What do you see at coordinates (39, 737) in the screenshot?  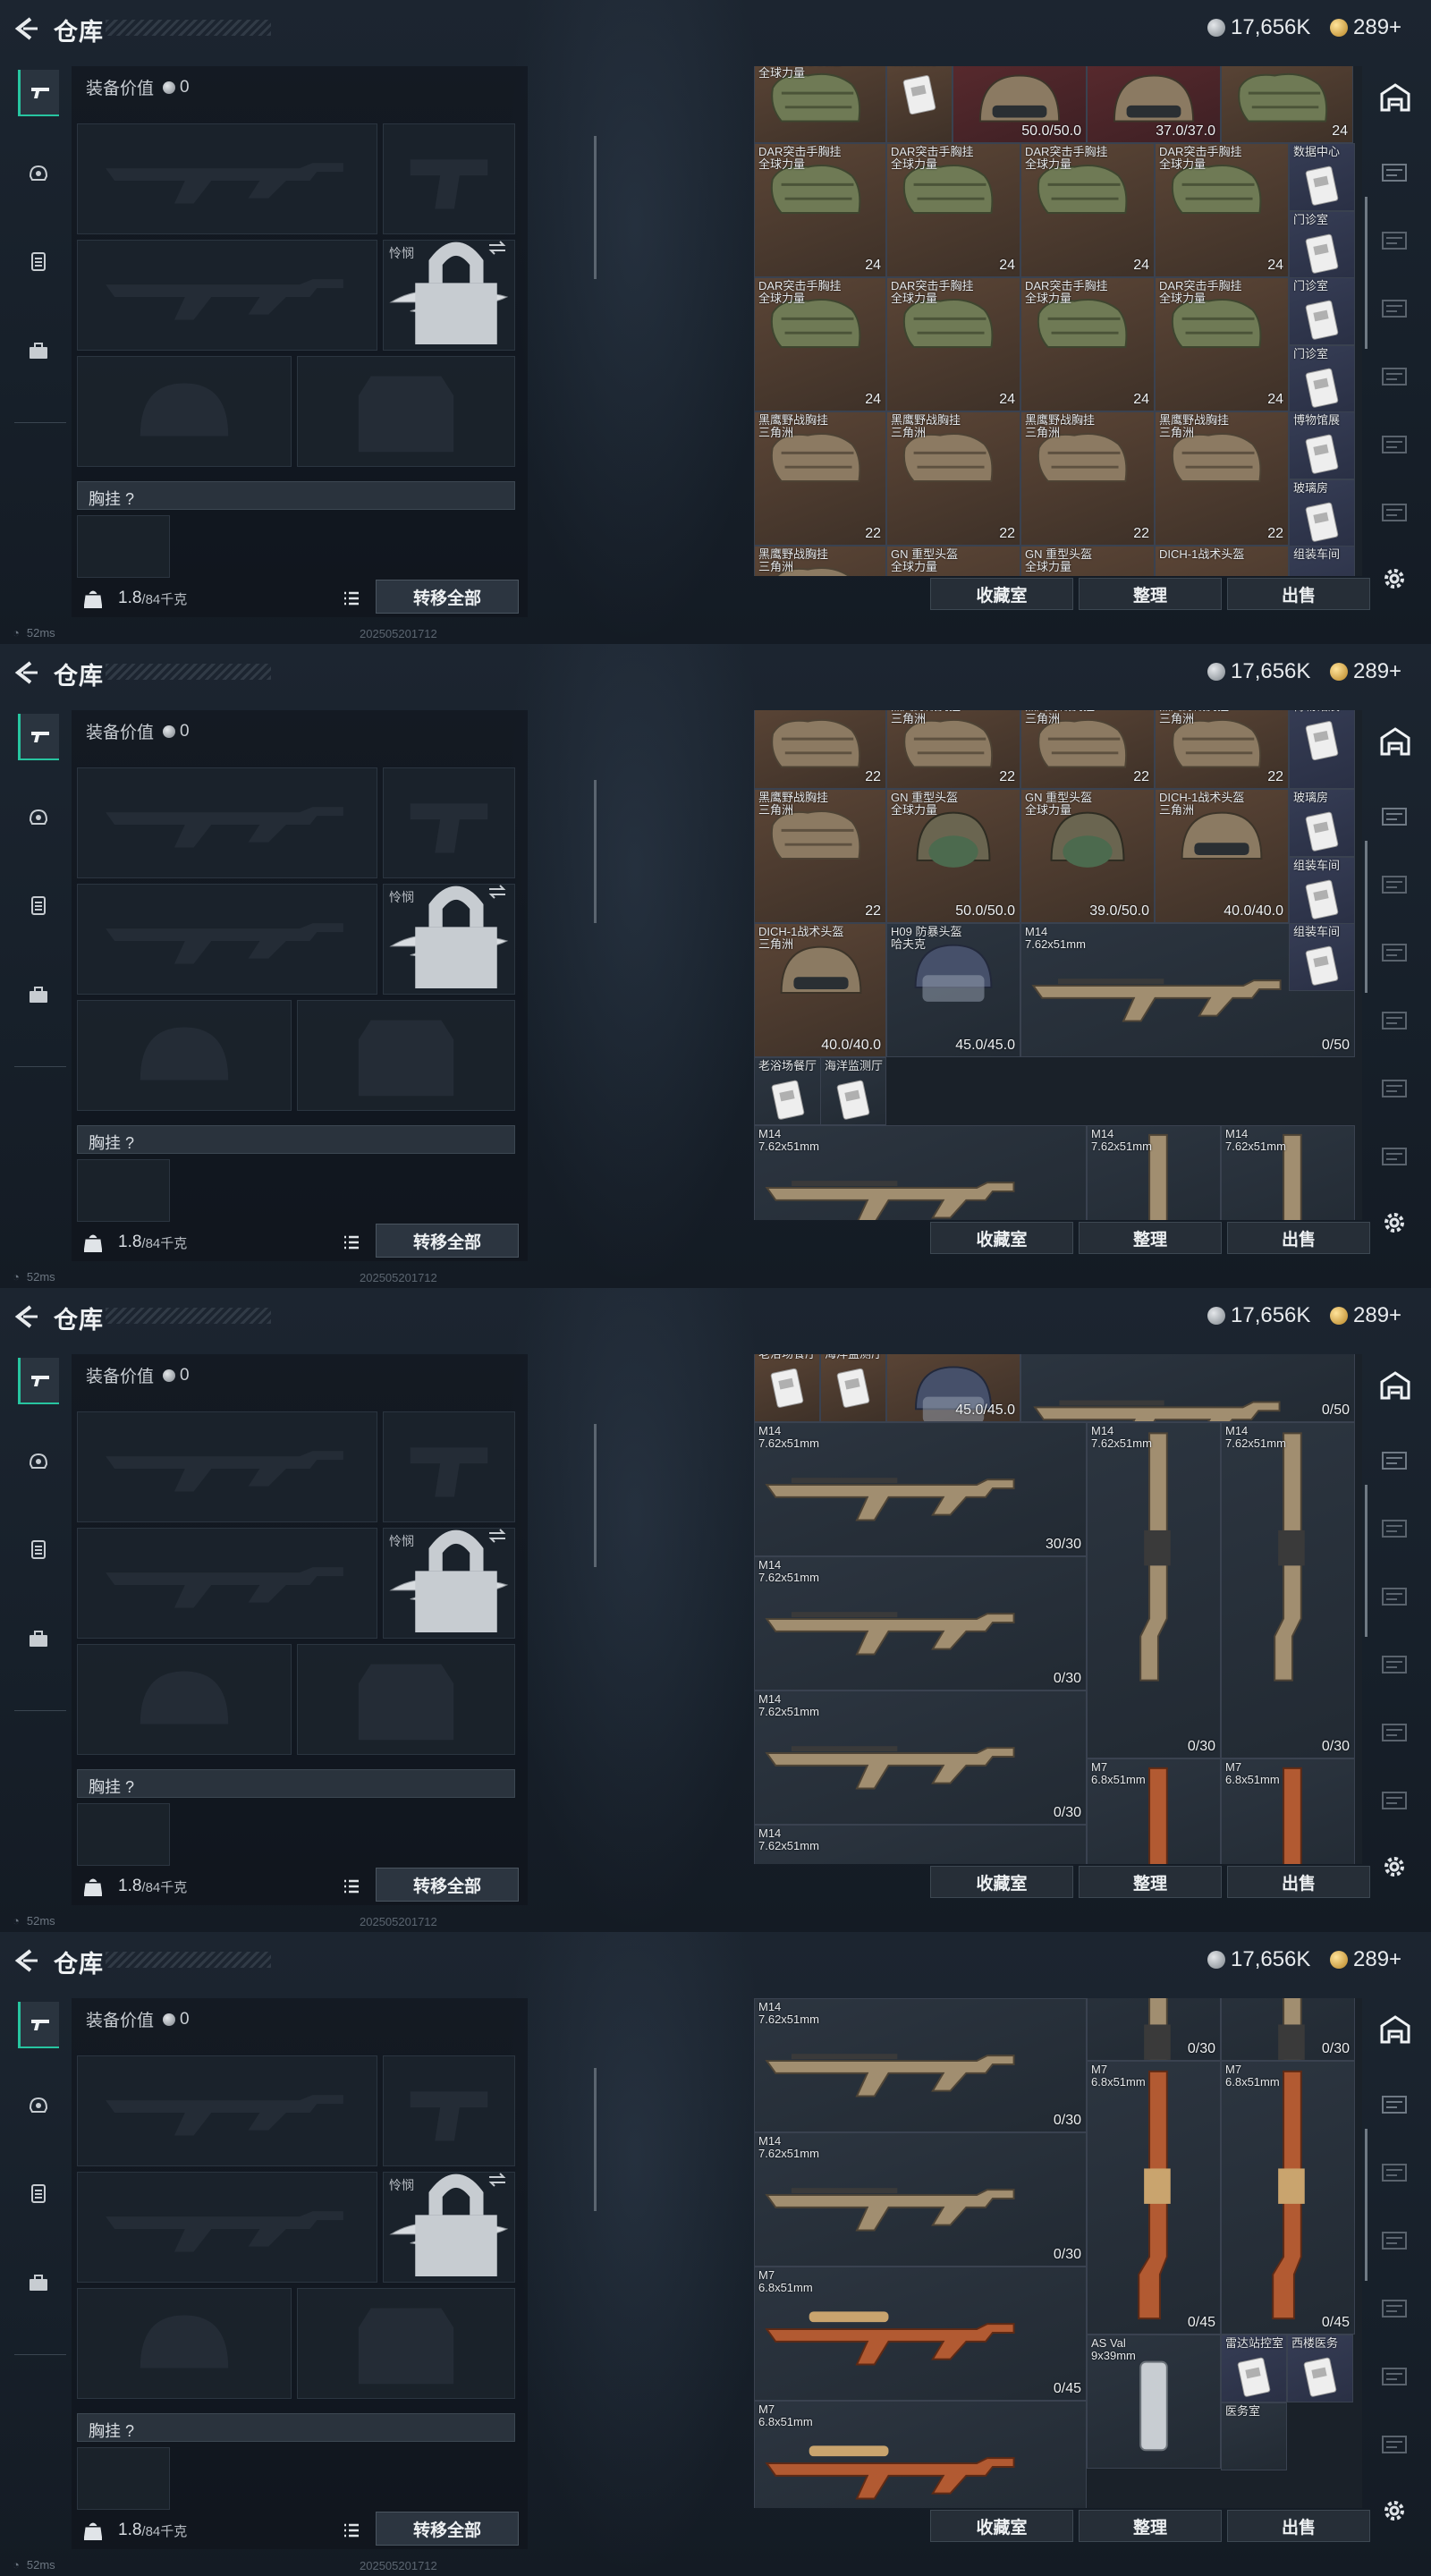 I see `nav-tab-weapons` at bounding box center [39, 737].